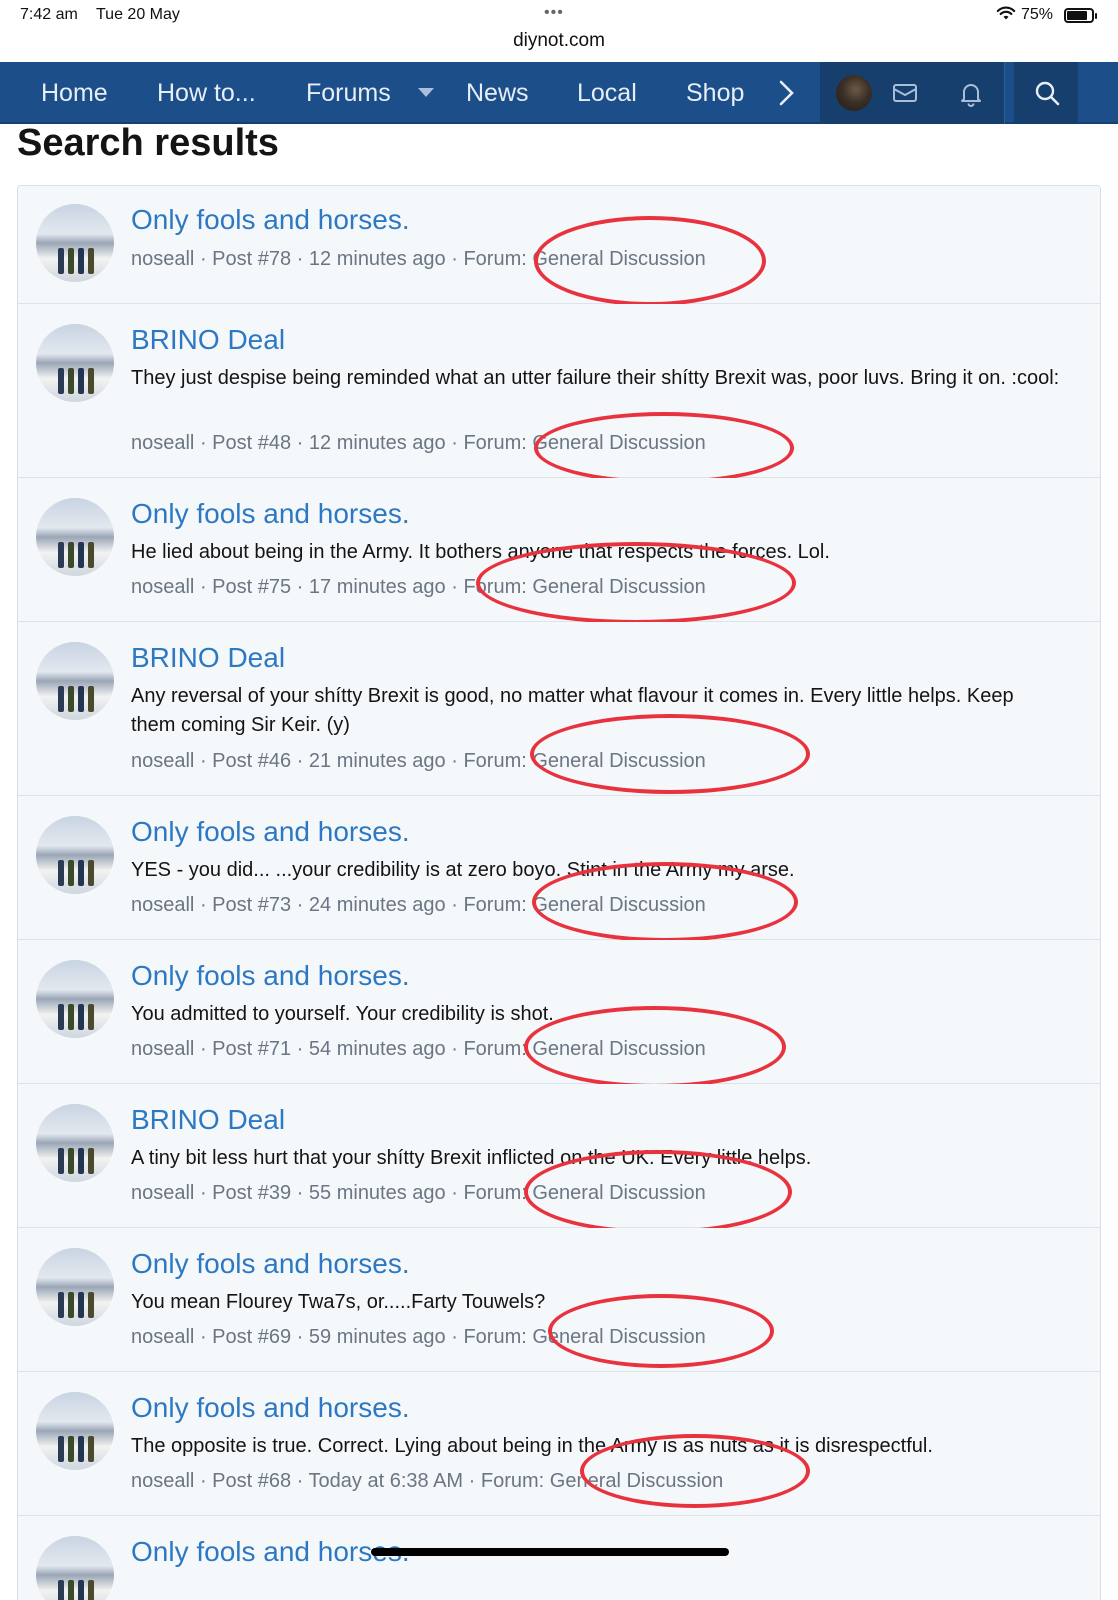  What do you see at coordinates (377, 905) in the screenshot?
I see `post-time: 24 minutes ago` at bounding box center [377, 905].